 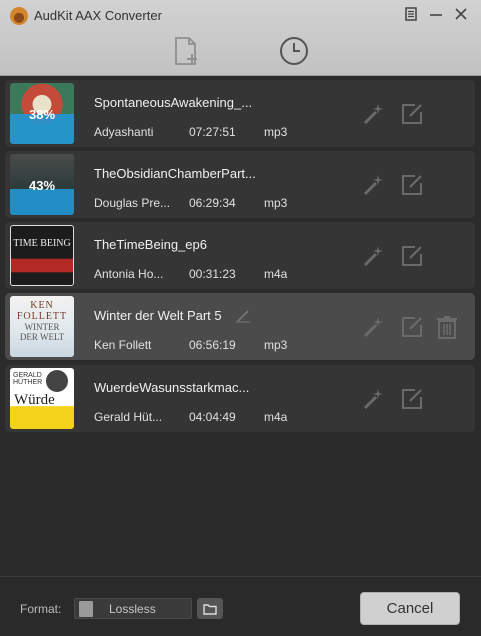 I want to click on book-duration: 00:31:23, so click(x=212, y=274).